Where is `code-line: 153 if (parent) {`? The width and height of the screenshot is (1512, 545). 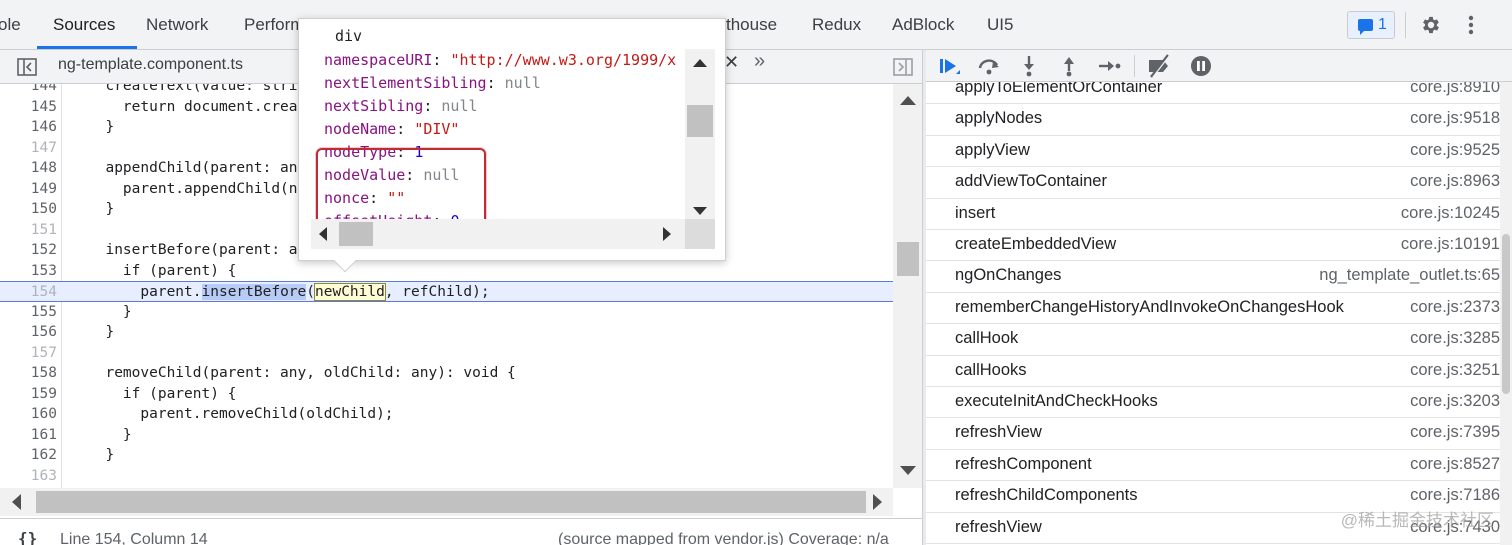 code-line: 153 if (parent) { is located at coordinates (446, 271).